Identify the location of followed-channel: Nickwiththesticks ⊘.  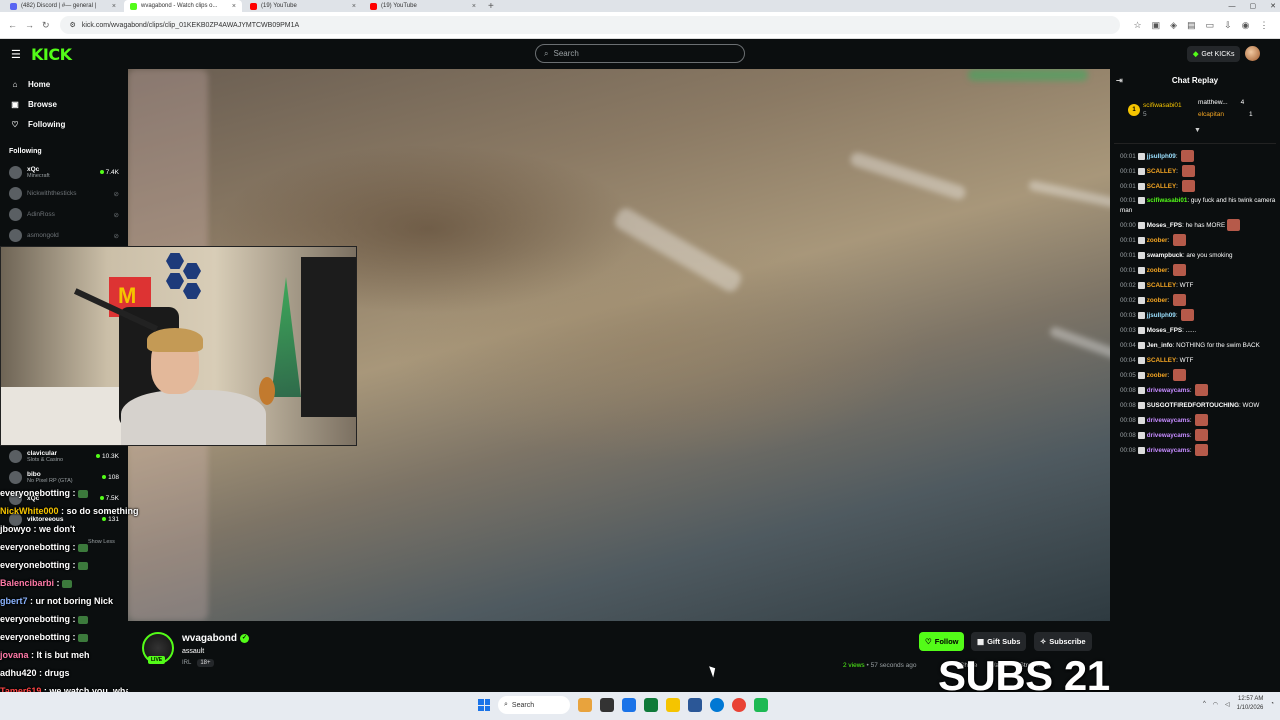
(64, 193).